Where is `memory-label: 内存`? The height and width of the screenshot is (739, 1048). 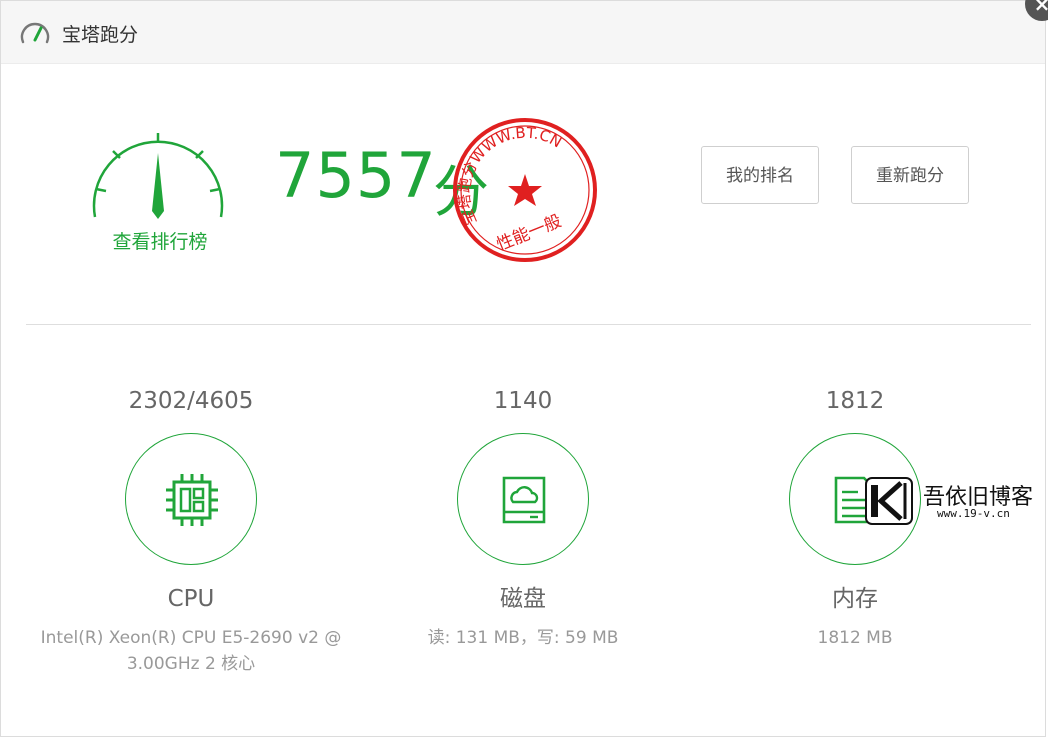
memory-label: 内存 is located at coordinates (855, 599).